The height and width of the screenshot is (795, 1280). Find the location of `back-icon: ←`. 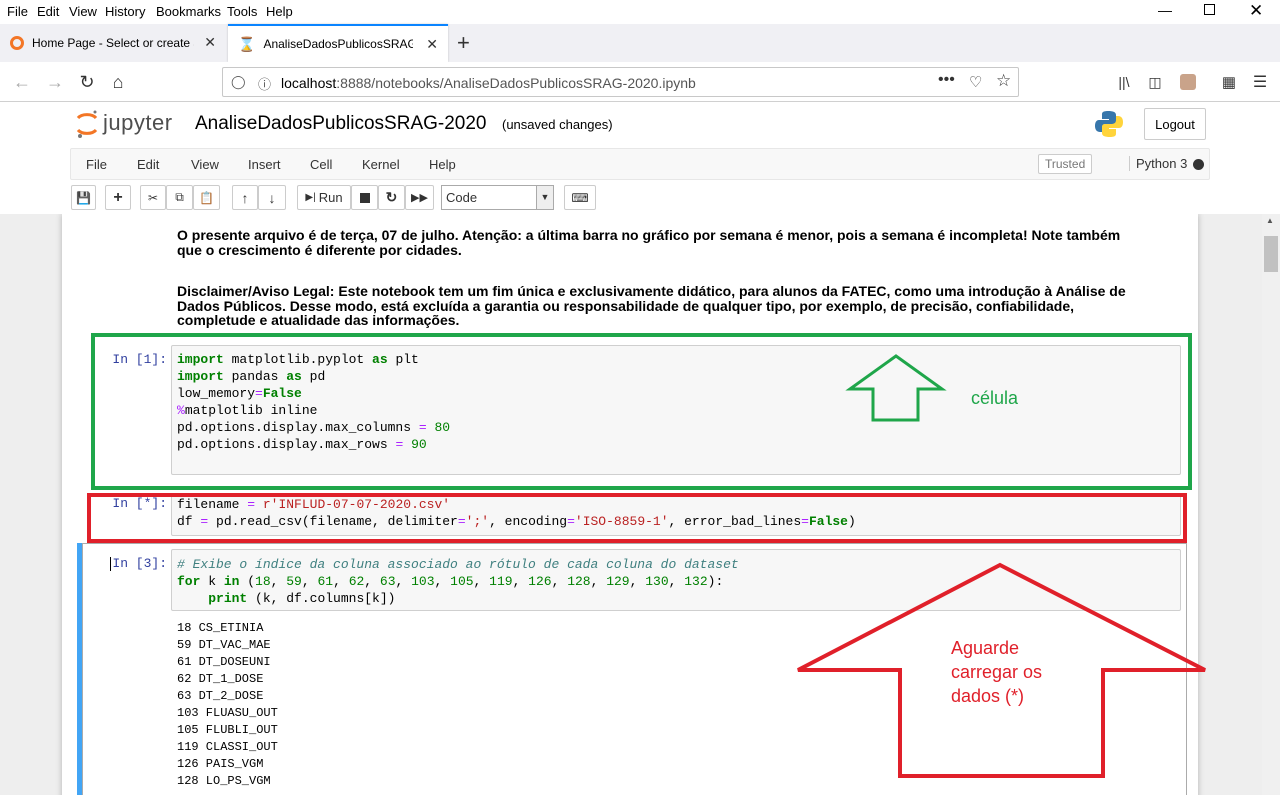

back-icon: ← is located at coordinates (22, 82).